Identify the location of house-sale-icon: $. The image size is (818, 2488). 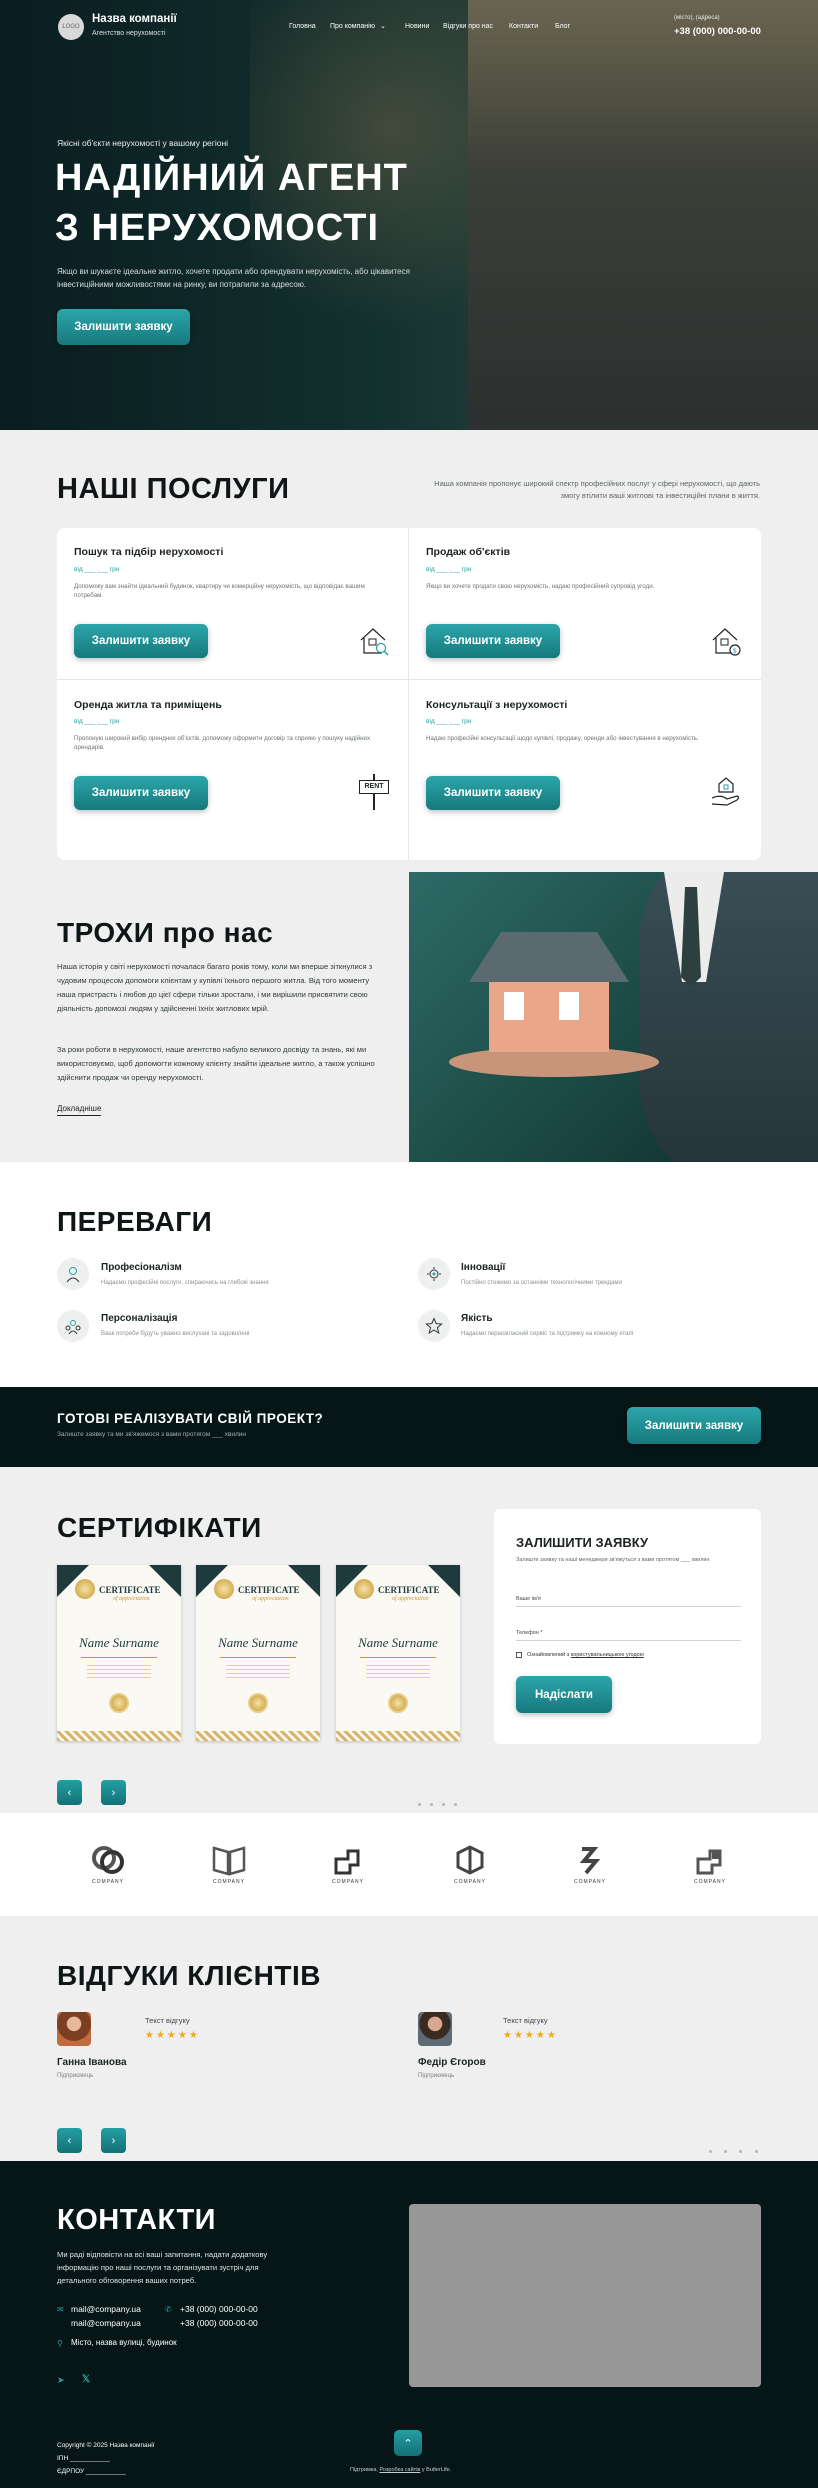
(726, 642).